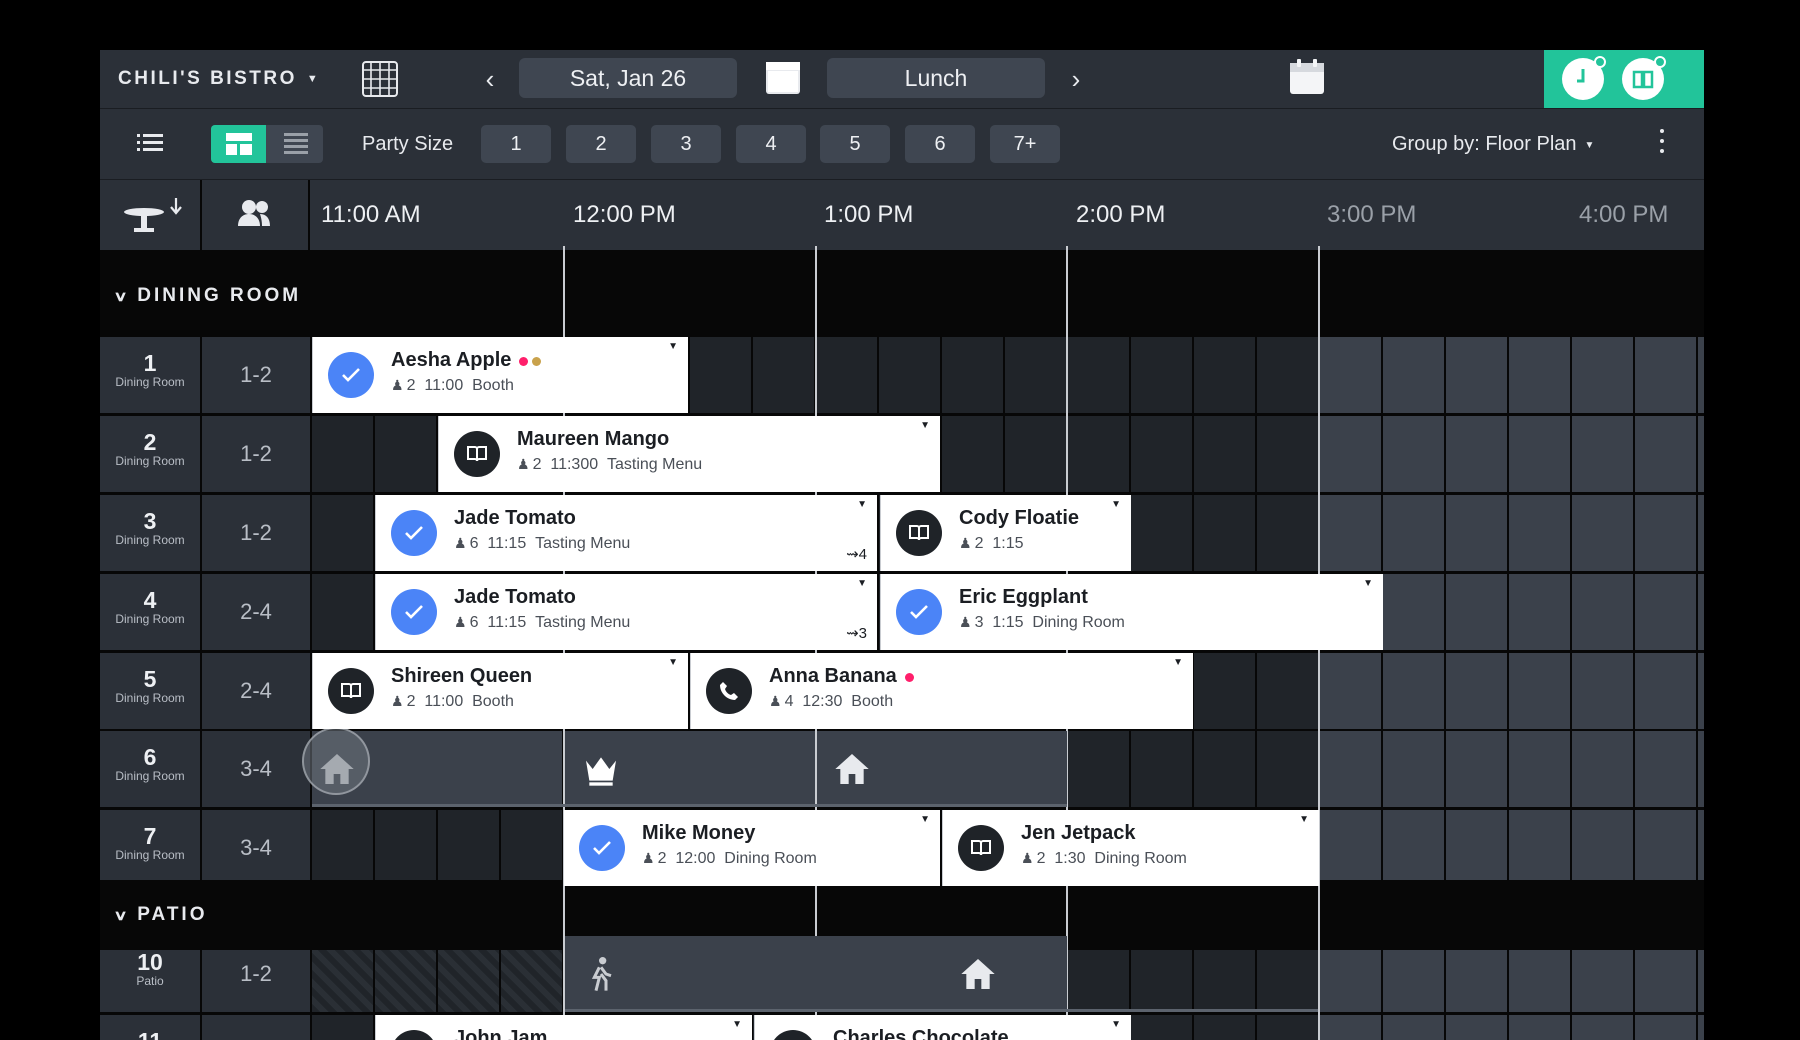  What do you see at coordinates (686, 144) in the screenshot?
I see `party-size-3: 3` at bounding box center [686, 144].